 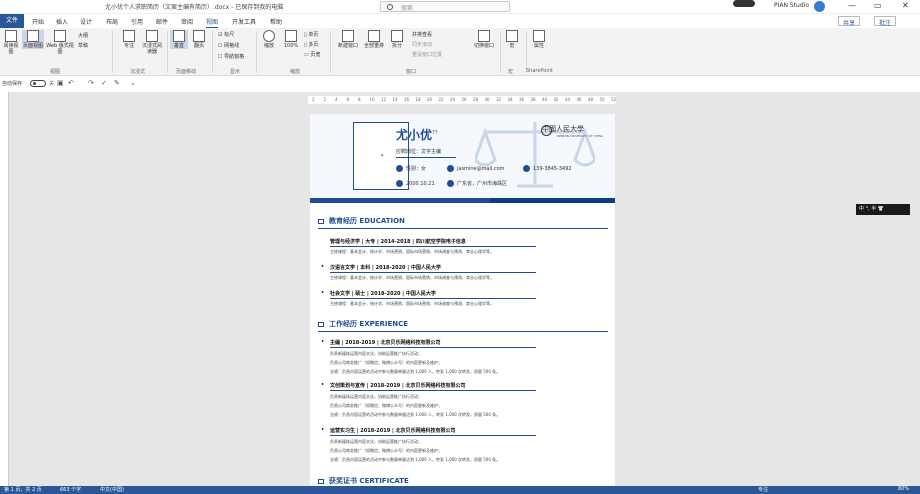 I want to click on zoom-button: 缩放, so click(x=269, y=39).